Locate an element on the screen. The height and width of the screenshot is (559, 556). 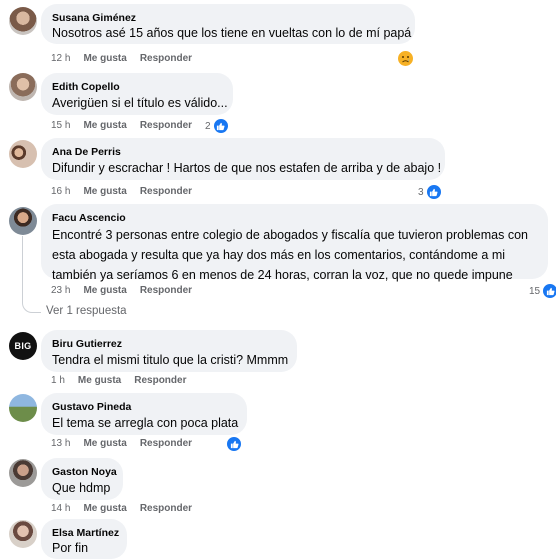
view-replies-link: Ver 1 respuesta is located at coordinates (86, 311).